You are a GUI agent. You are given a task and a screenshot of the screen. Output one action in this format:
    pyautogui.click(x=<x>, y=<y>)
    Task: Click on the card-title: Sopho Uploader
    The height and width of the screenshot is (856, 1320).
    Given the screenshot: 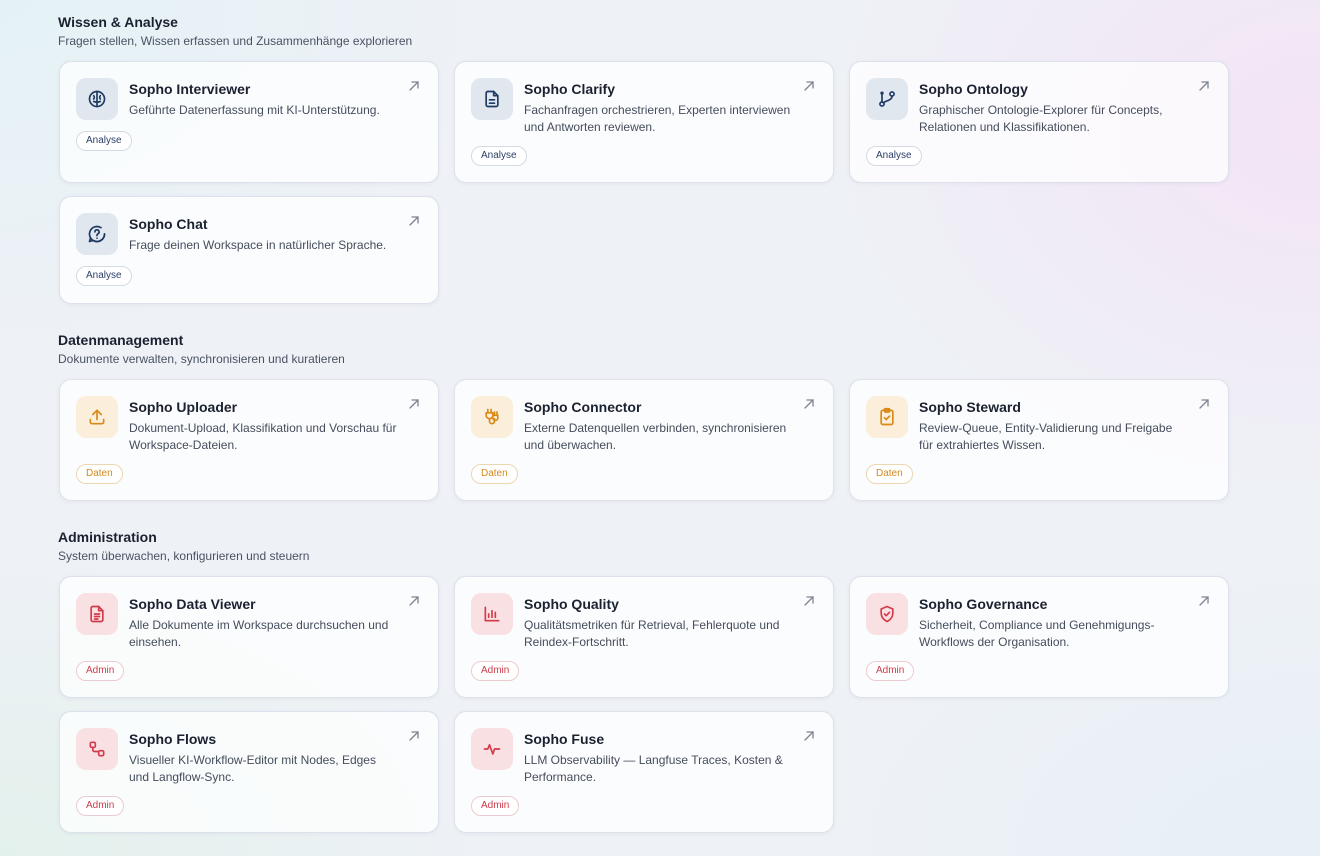 What is the action you would take?
    pyautogui.click(x=183, y=407)
    